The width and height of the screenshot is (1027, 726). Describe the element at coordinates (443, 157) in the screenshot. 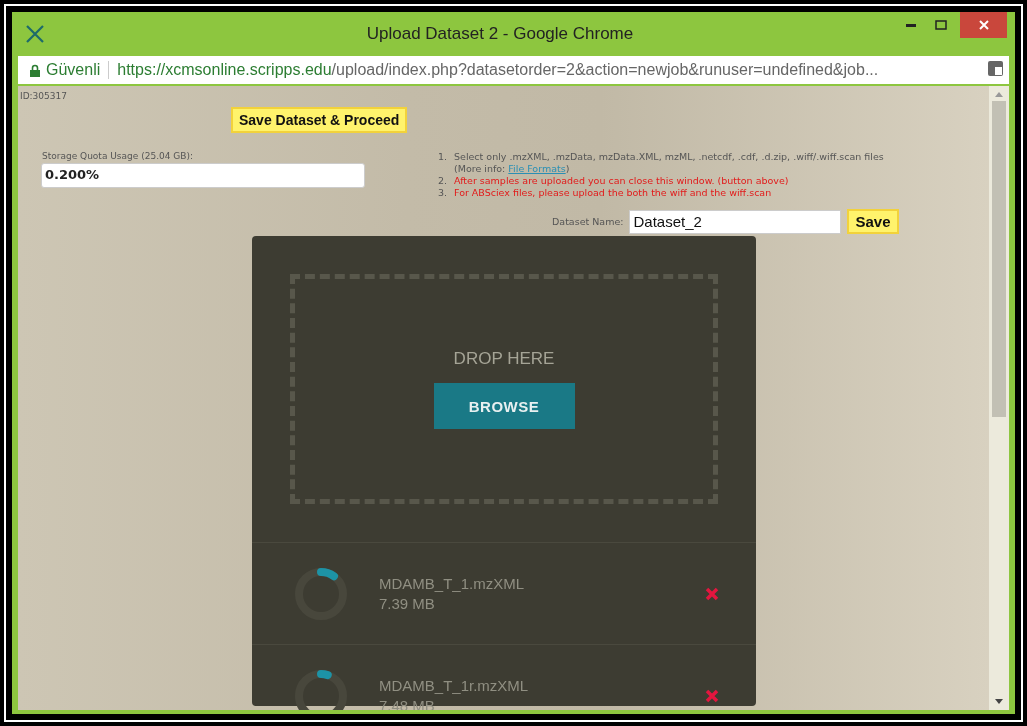

I see `list-number: 1.` at that location.